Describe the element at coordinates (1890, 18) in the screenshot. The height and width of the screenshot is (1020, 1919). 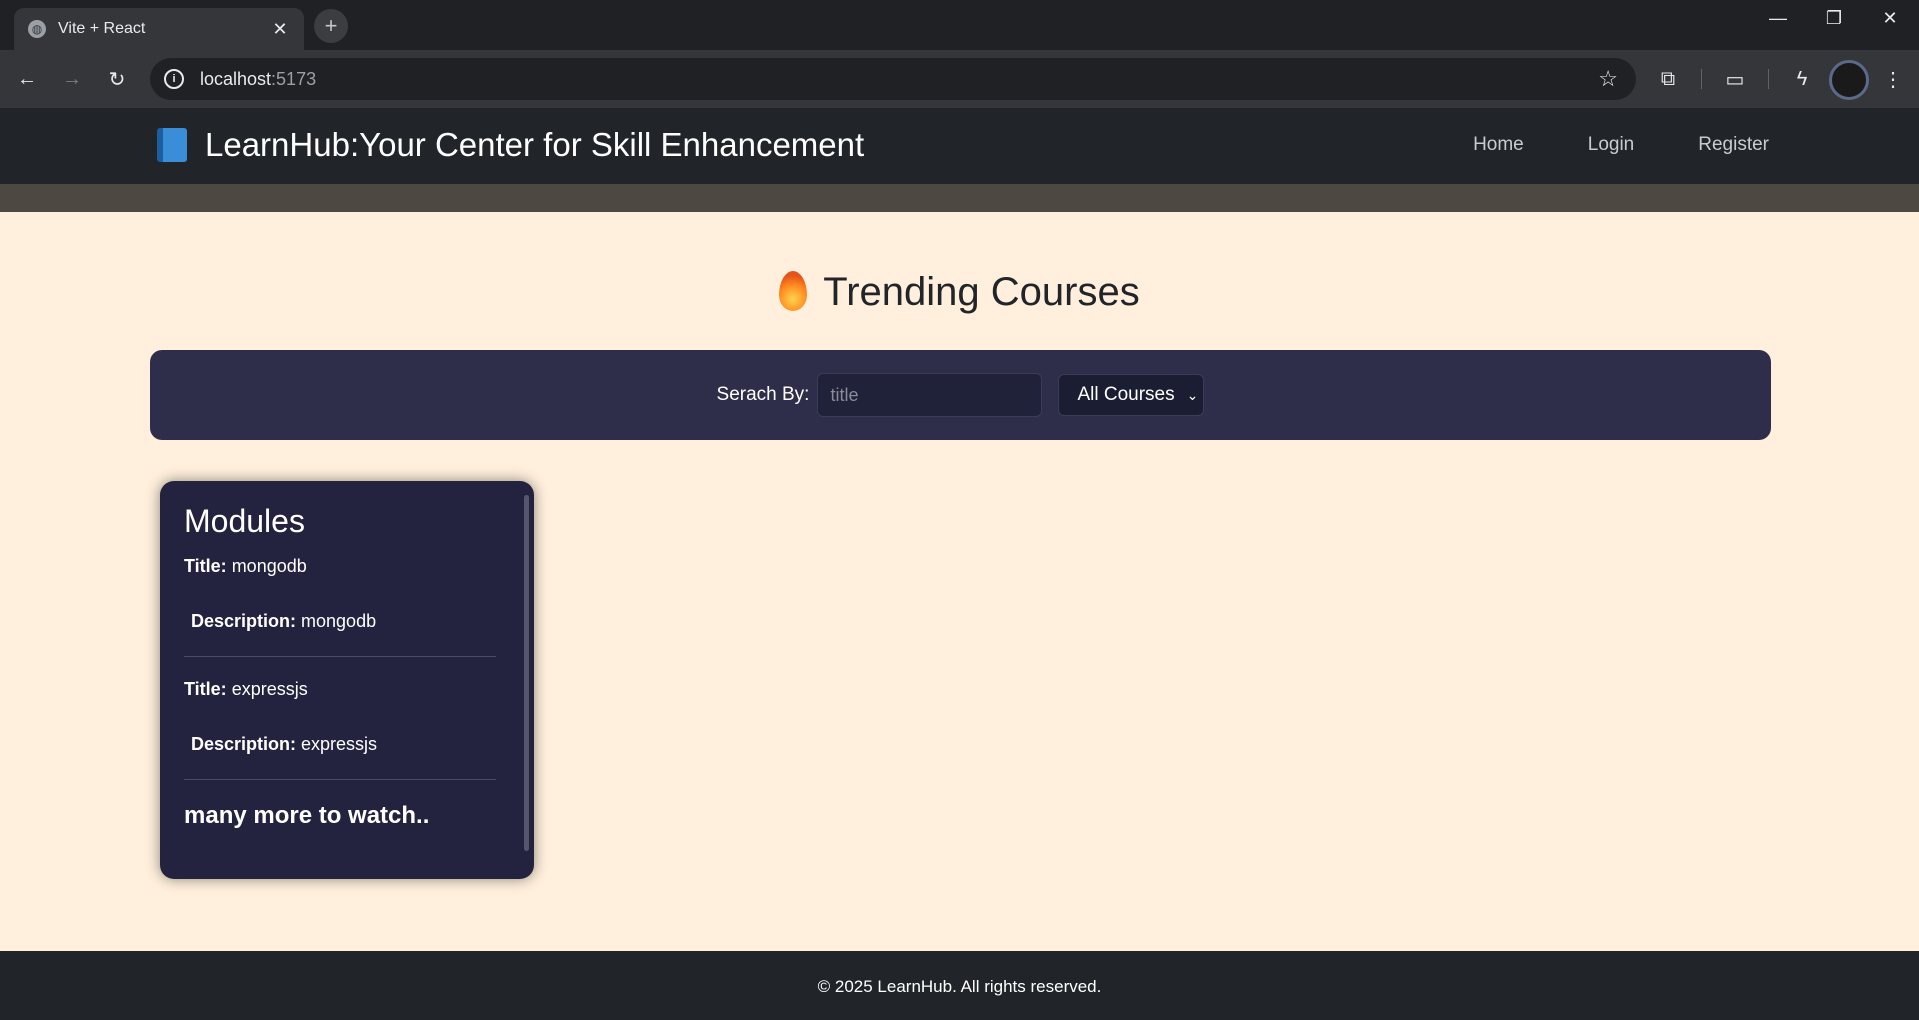
I see `close-window-icon: ✕` at that location.